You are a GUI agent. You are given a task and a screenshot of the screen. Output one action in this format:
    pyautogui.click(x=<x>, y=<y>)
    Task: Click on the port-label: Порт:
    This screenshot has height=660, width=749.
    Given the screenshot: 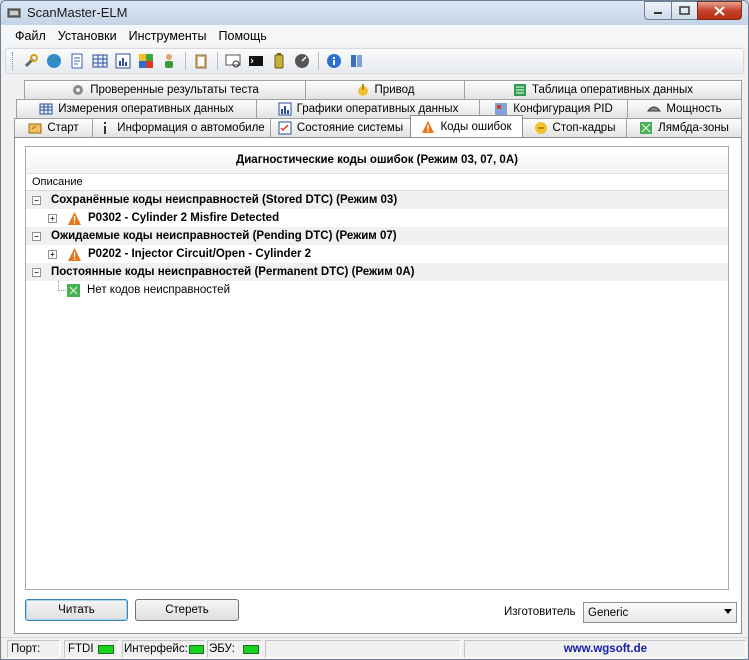 What is the action you would take?
    pyautogui.click(x=26, y=649)
    